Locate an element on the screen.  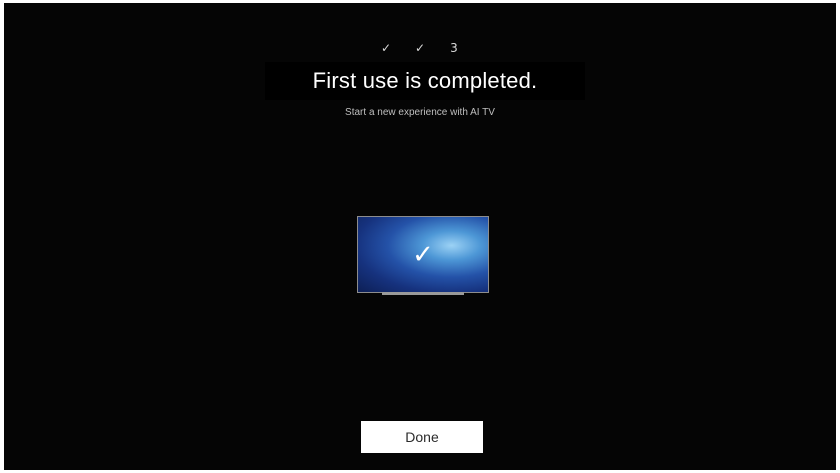
page-subtitle: Start a new experience with AI TV is located at coordinates (420, 112).